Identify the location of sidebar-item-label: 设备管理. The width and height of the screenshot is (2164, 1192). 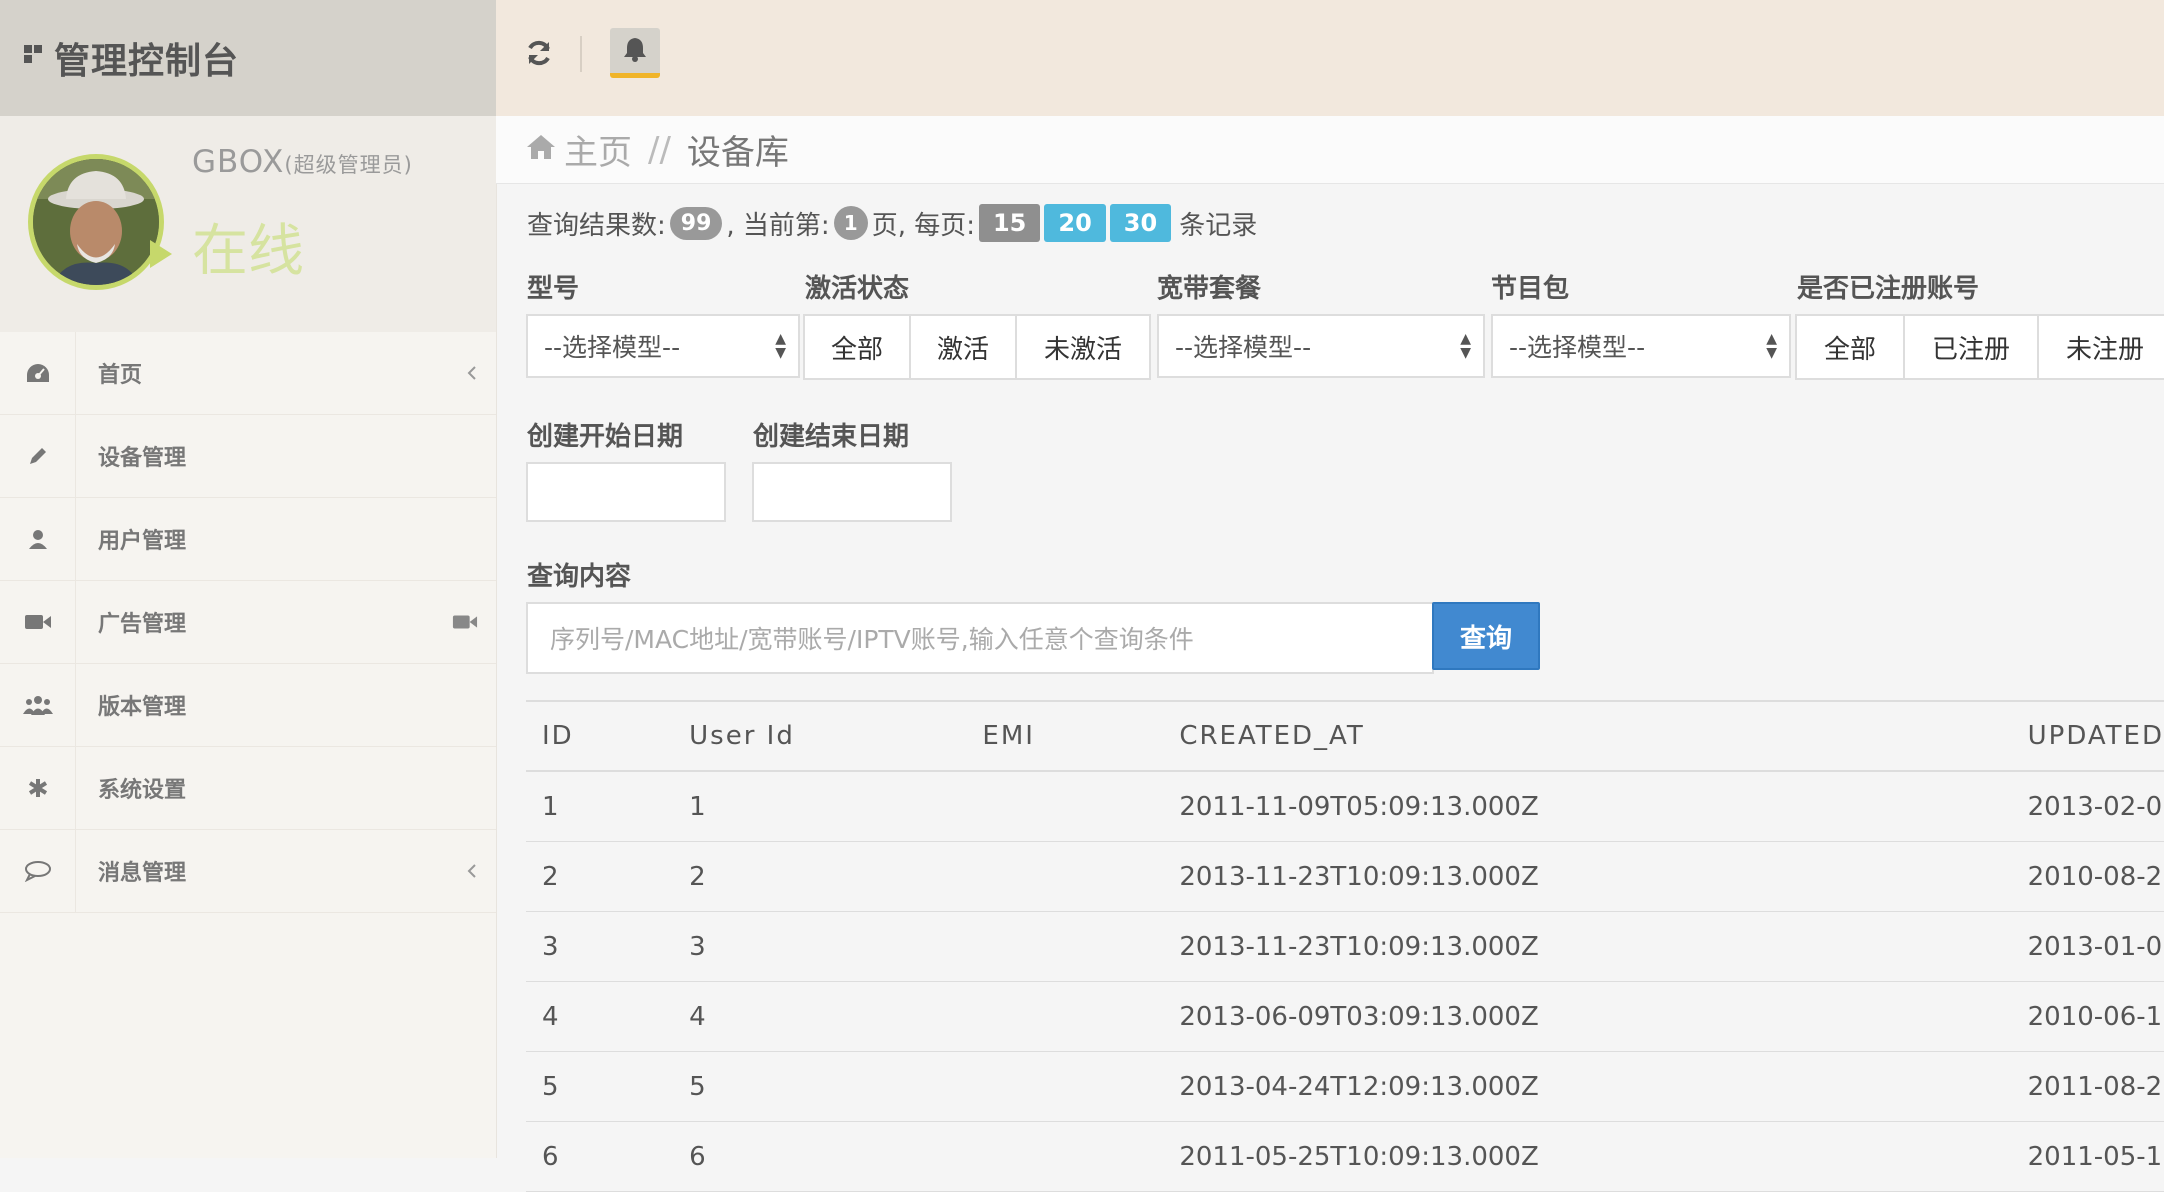
(142, 458).